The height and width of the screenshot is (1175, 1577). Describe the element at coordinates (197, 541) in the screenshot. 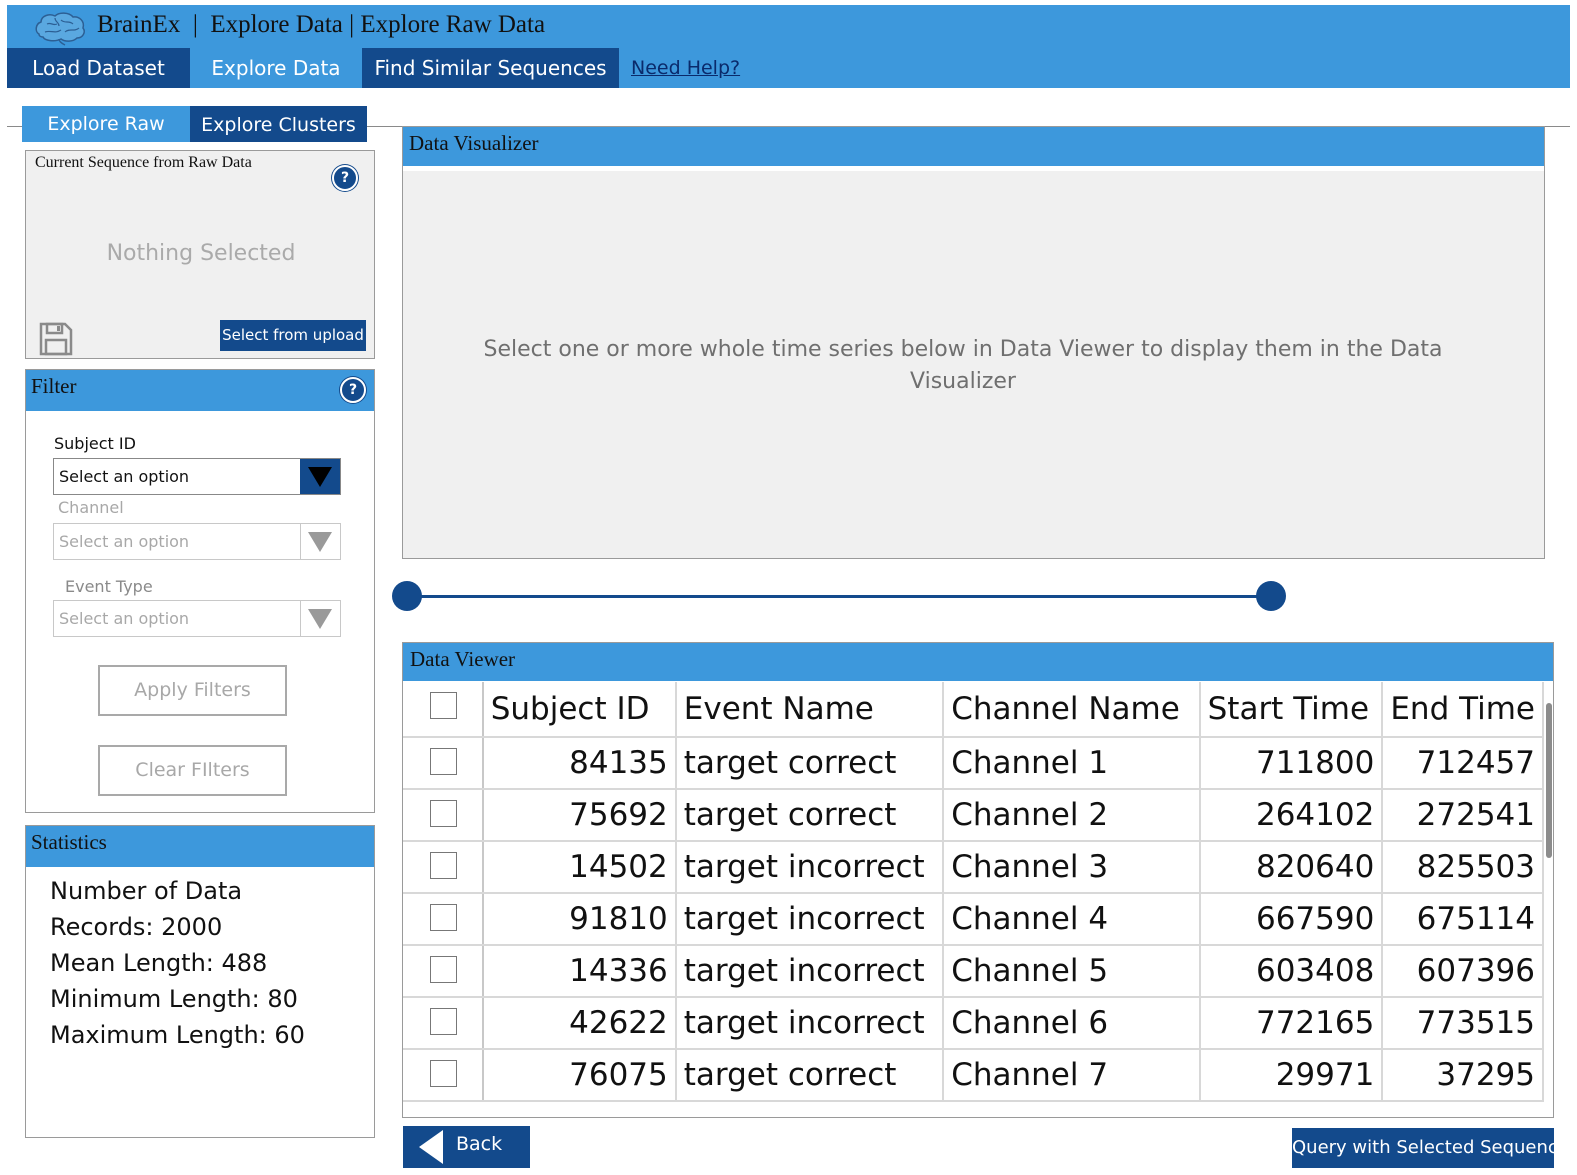

I see `channel-select: Select an option` at that location.